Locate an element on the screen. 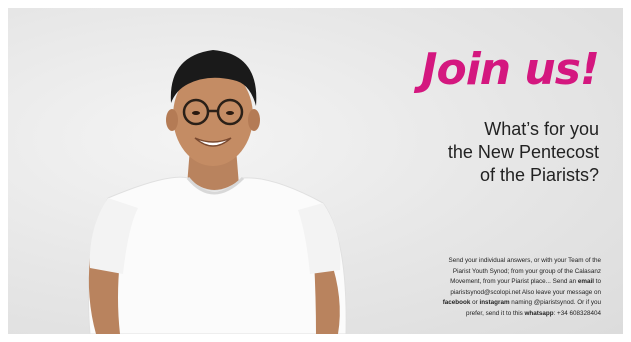 Image resolution: width=631 pixels, height=342 pixels. email-label: email is located at coordinates (585, 282).